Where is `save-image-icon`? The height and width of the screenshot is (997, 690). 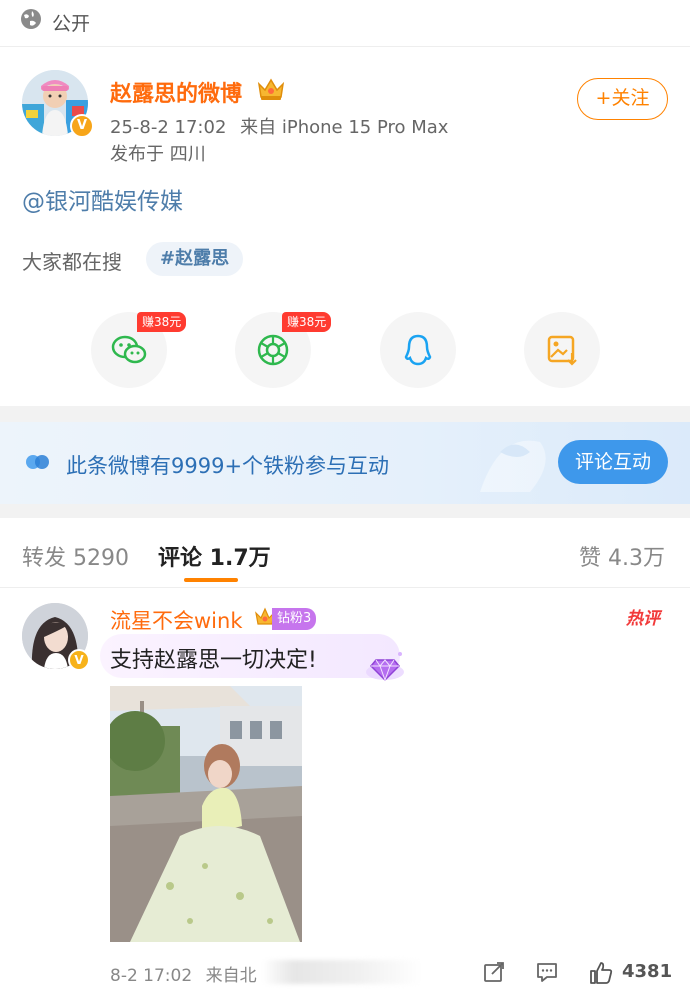 save-image-icon is located at coordinates (562, 350).